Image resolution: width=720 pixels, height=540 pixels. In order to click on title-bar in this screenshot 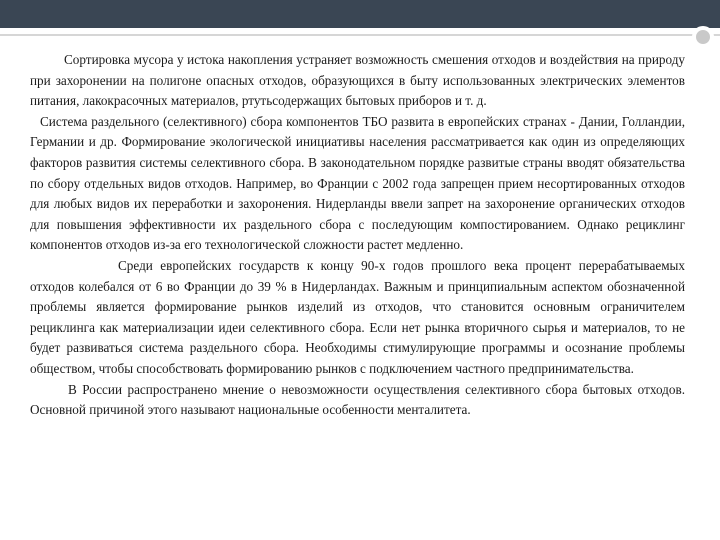, I will do `click(360, 14)`.